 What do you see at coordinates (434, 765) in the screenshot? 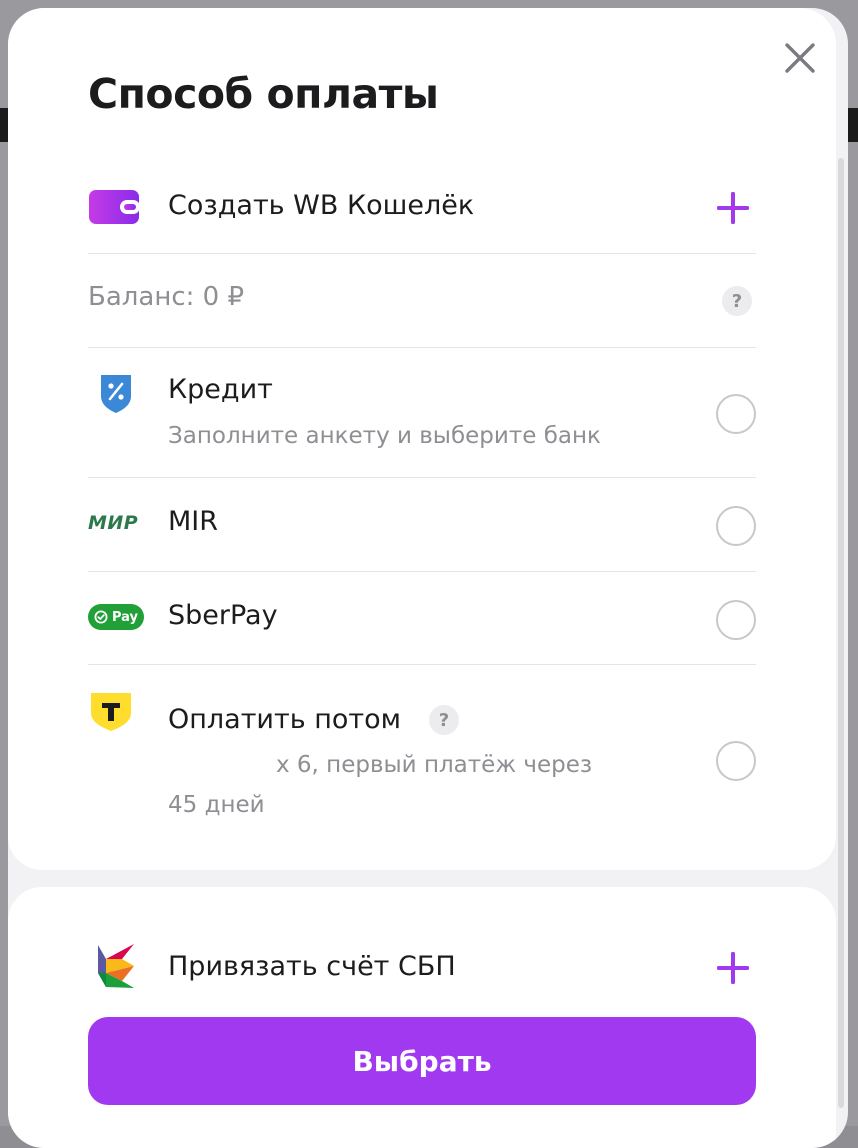
I see `installment-terms: х 6, первый платёж через` at bounding box center [434, 765].